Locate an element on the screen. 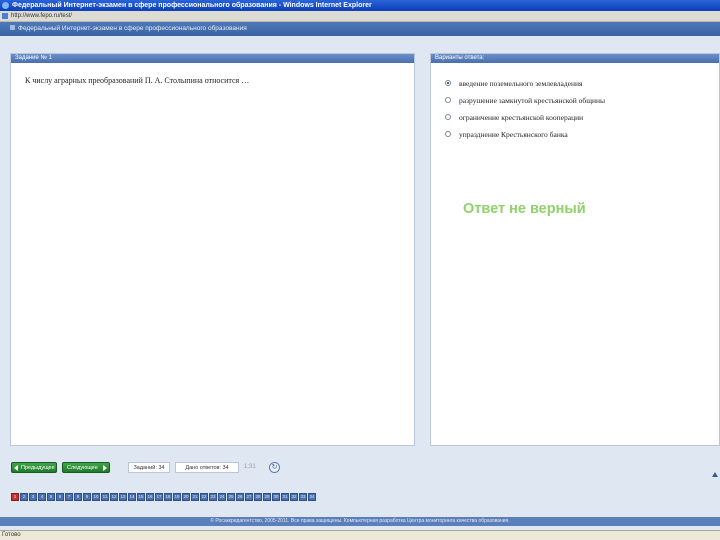 The height and width of the screenshot is (540, 720). question-nav-box: 22 is located at coordinates (204, 497).